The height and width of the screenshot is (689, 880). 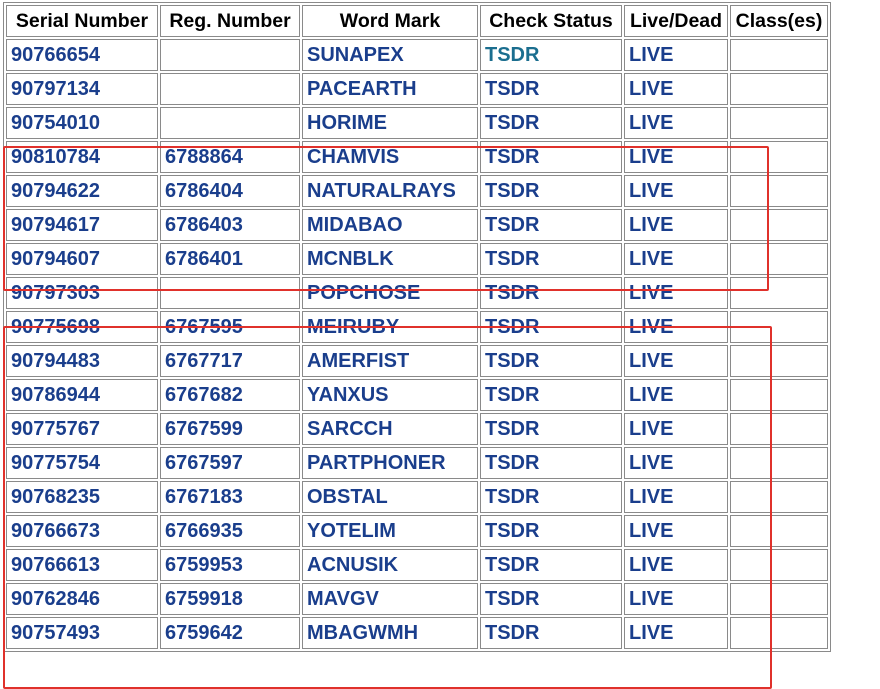 I want to click on reg-number-link: 6786401, so click(x=204, y=259).